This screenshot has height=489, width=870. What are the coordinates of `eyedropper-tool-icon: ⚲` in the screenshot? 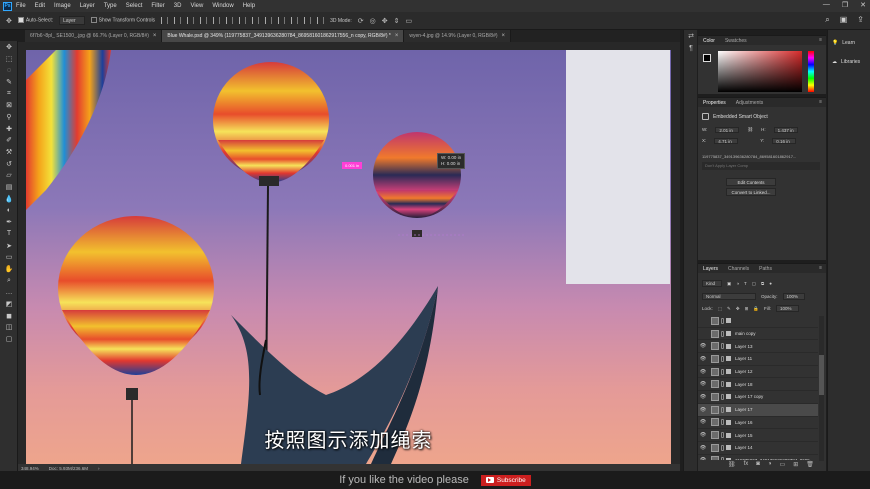 It's located at (9, 117).